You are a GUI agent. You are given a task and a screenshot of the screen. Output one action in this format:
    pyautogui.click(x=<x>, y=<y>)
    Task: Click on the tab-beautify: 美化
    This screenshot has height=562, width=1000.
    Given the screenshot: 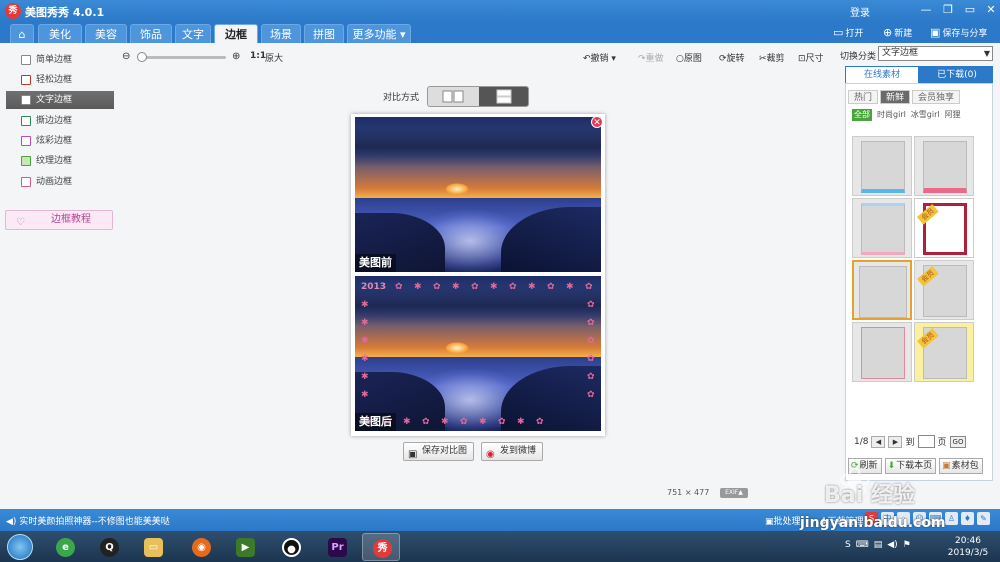 What is the action you would take?
    pyautogui.click(x=60, y=33)
    